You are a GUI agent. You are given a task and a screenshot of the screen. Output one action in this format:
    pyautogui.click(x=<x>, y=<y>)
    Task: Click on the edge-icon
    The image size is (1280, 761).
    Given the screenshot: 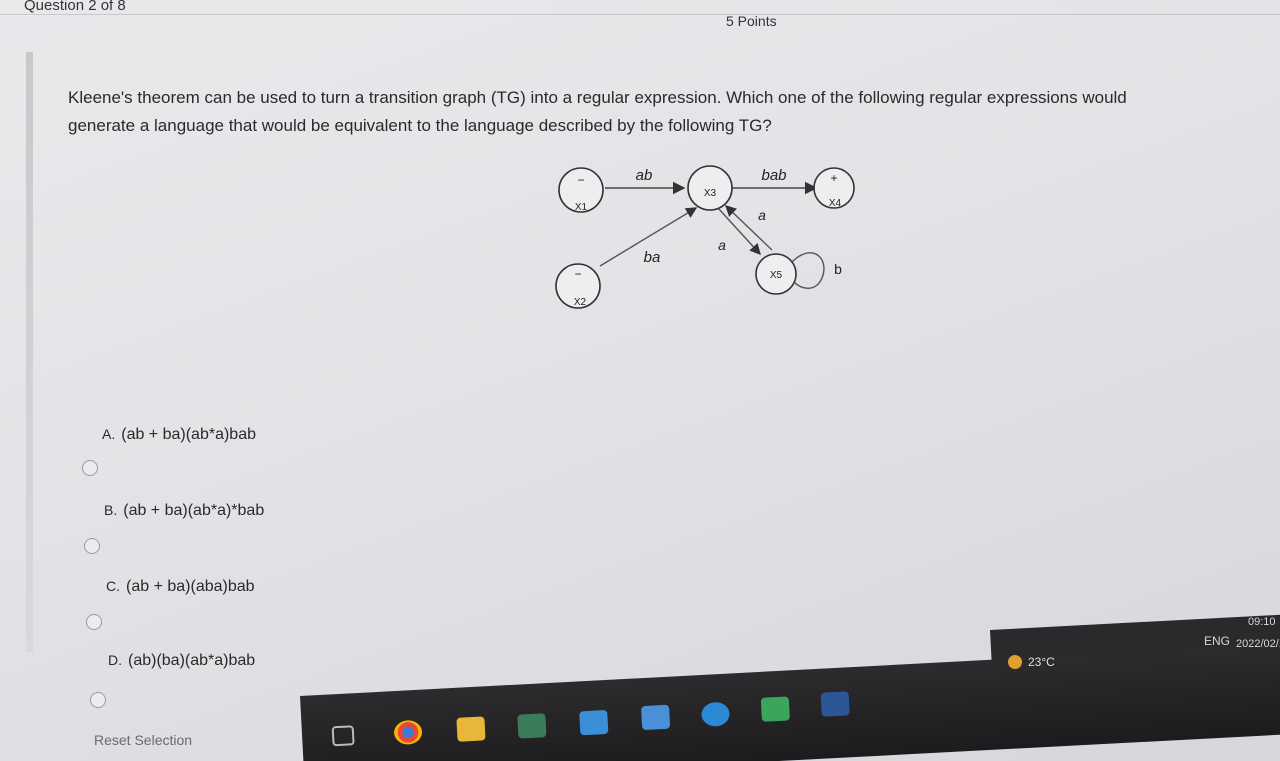 What is the action you would take?
    pyautogui.click(x=715, y=714)
    